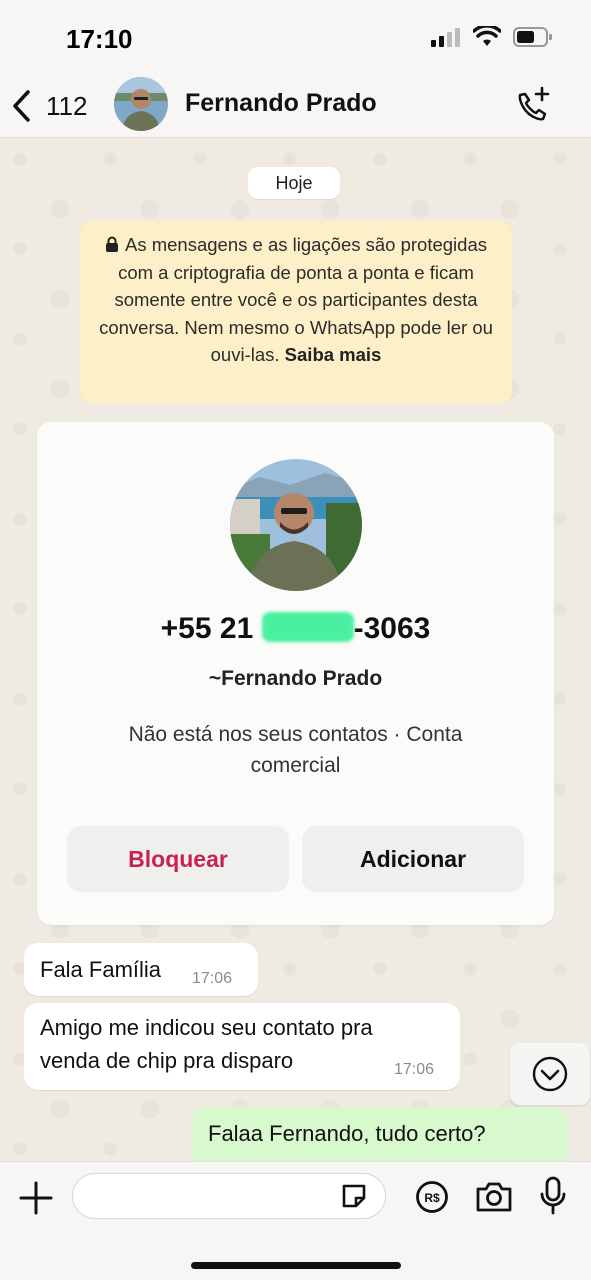 This screenshot has height=1280, width=591. I want to click on attach-button, so click(36, 1198).